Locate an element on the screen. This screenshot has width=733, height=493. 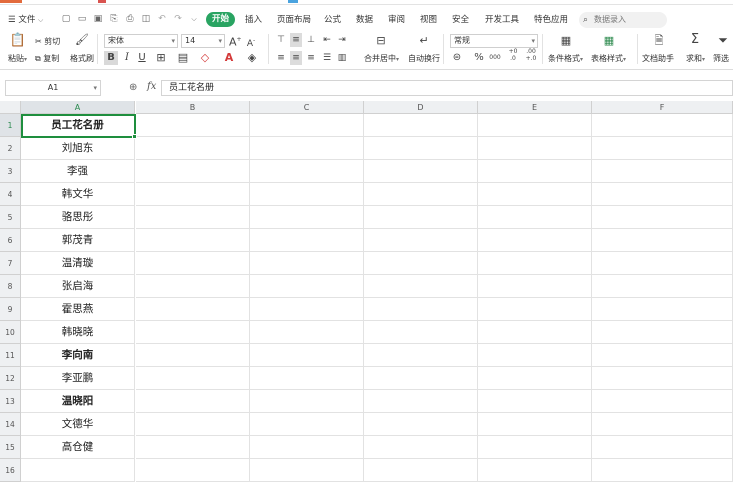
cell-a11: 李向南 is located at coordinates (78, 355).